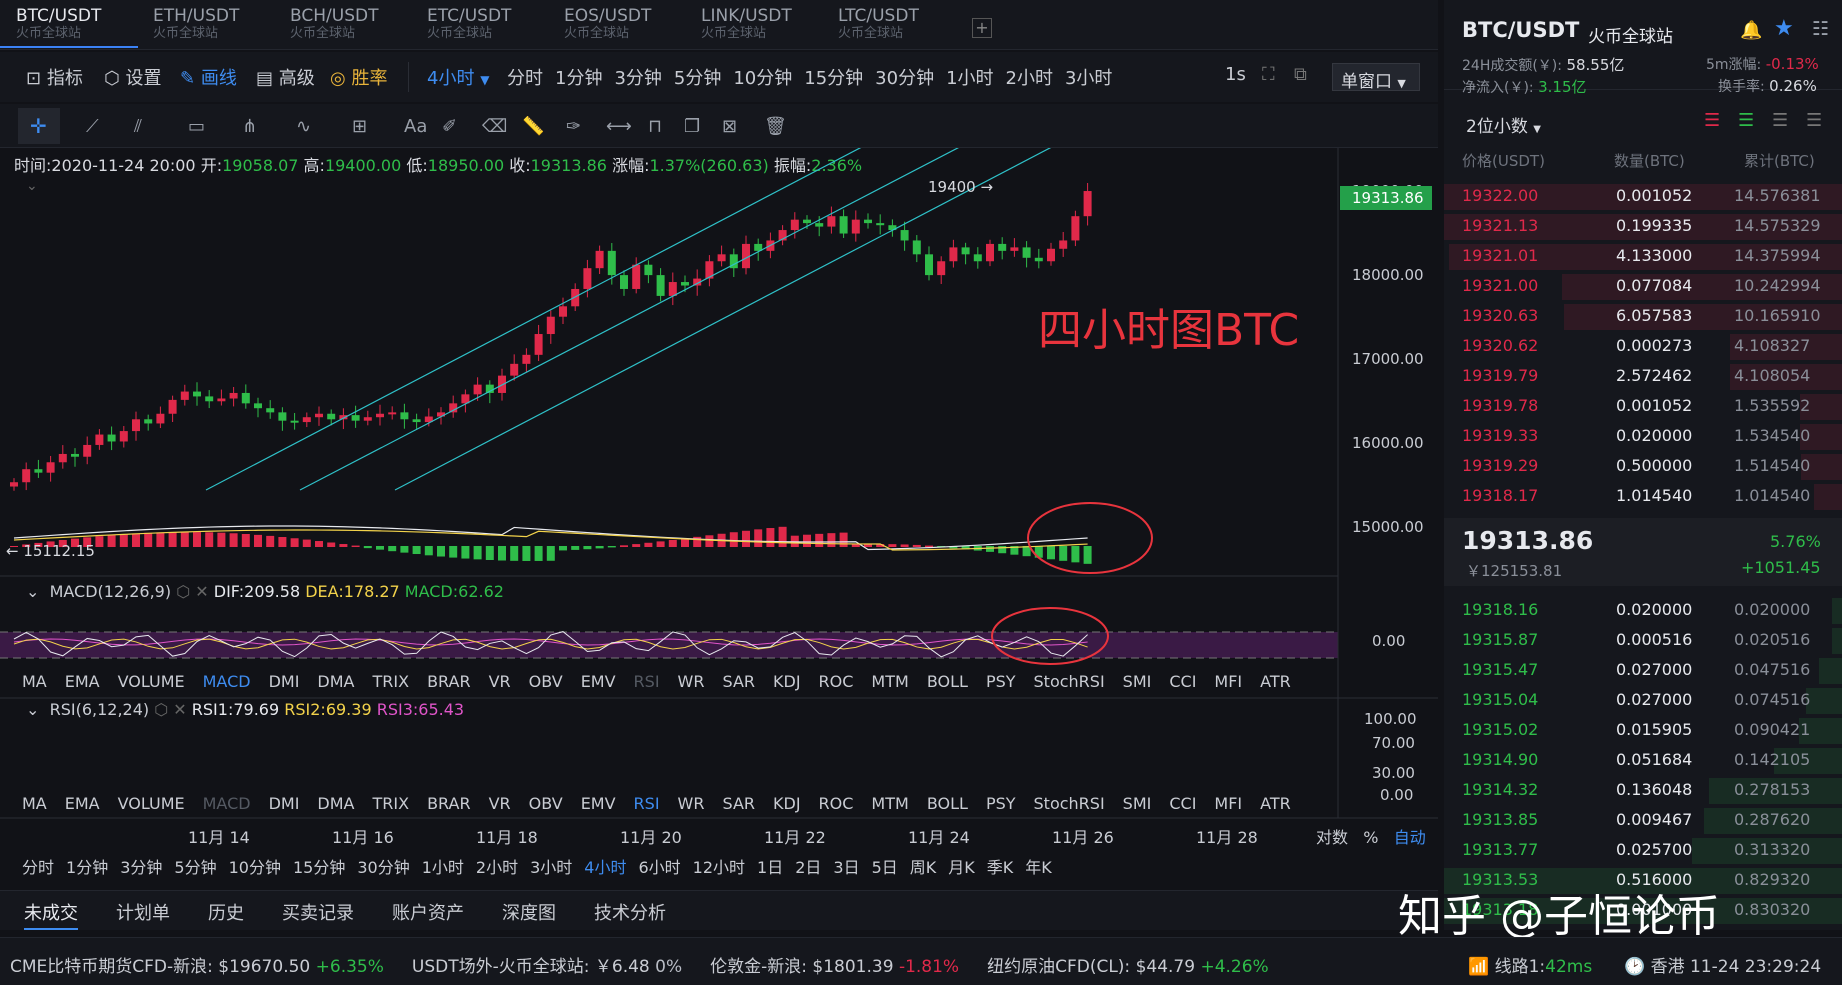 This screenshot has width=1842, height=985. I want to click on bid-row: 19314.90 0.051684 0.142105, so click(1643, 761).